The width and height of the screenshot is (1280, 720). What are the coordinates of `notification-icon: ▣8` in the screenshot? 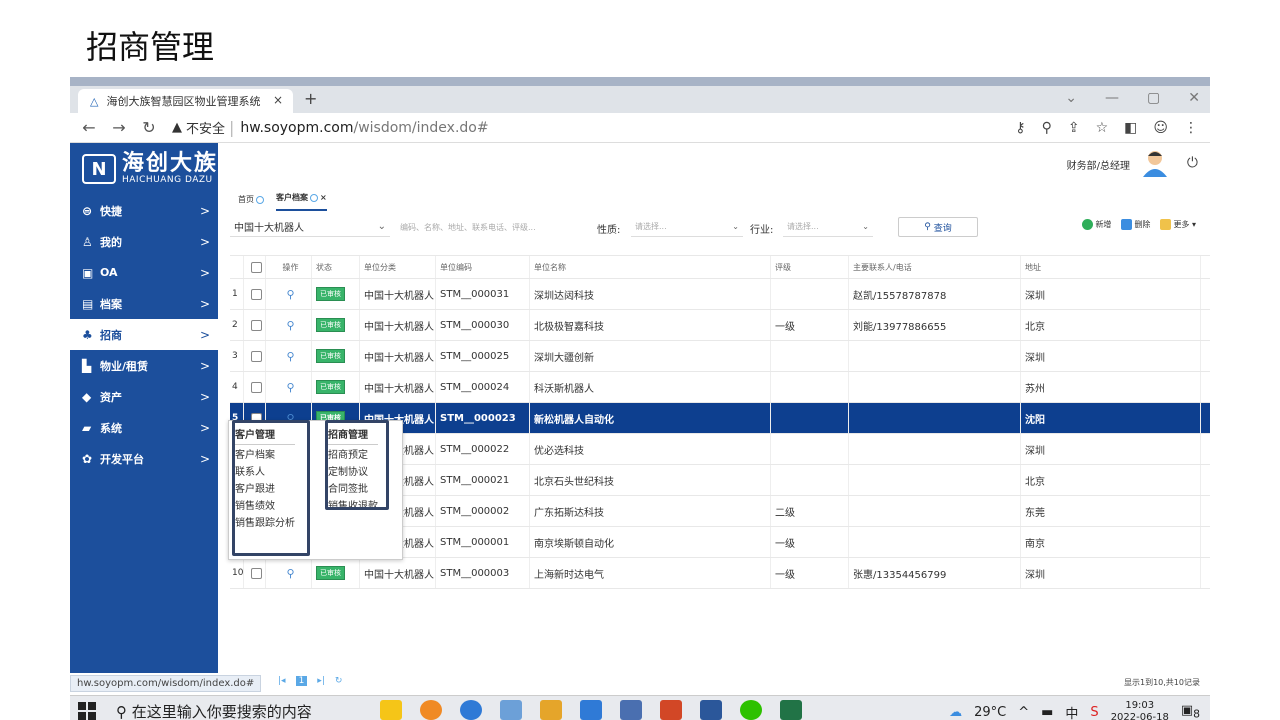 It's located at (1190, 711).